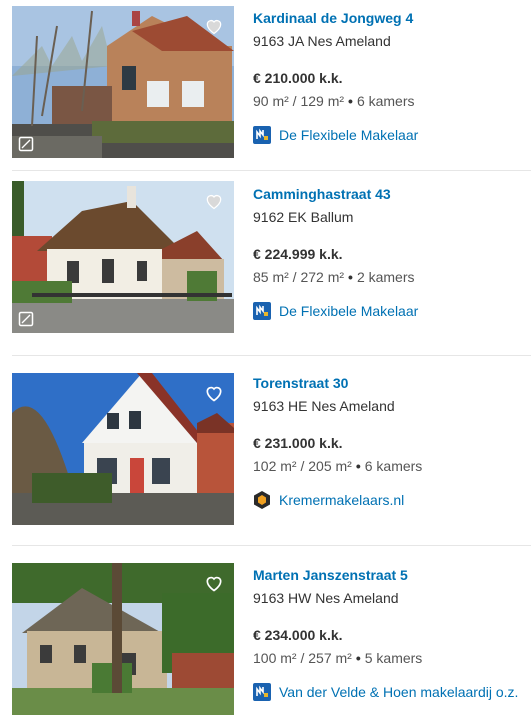 Image resolution: width=531 pixels, height=715 pixels. What do you see at coordinates (392, 18) in the screenshot?
I see `listing-street: Kardinaal de Jongweg 4` at bounding box center [392, 18].